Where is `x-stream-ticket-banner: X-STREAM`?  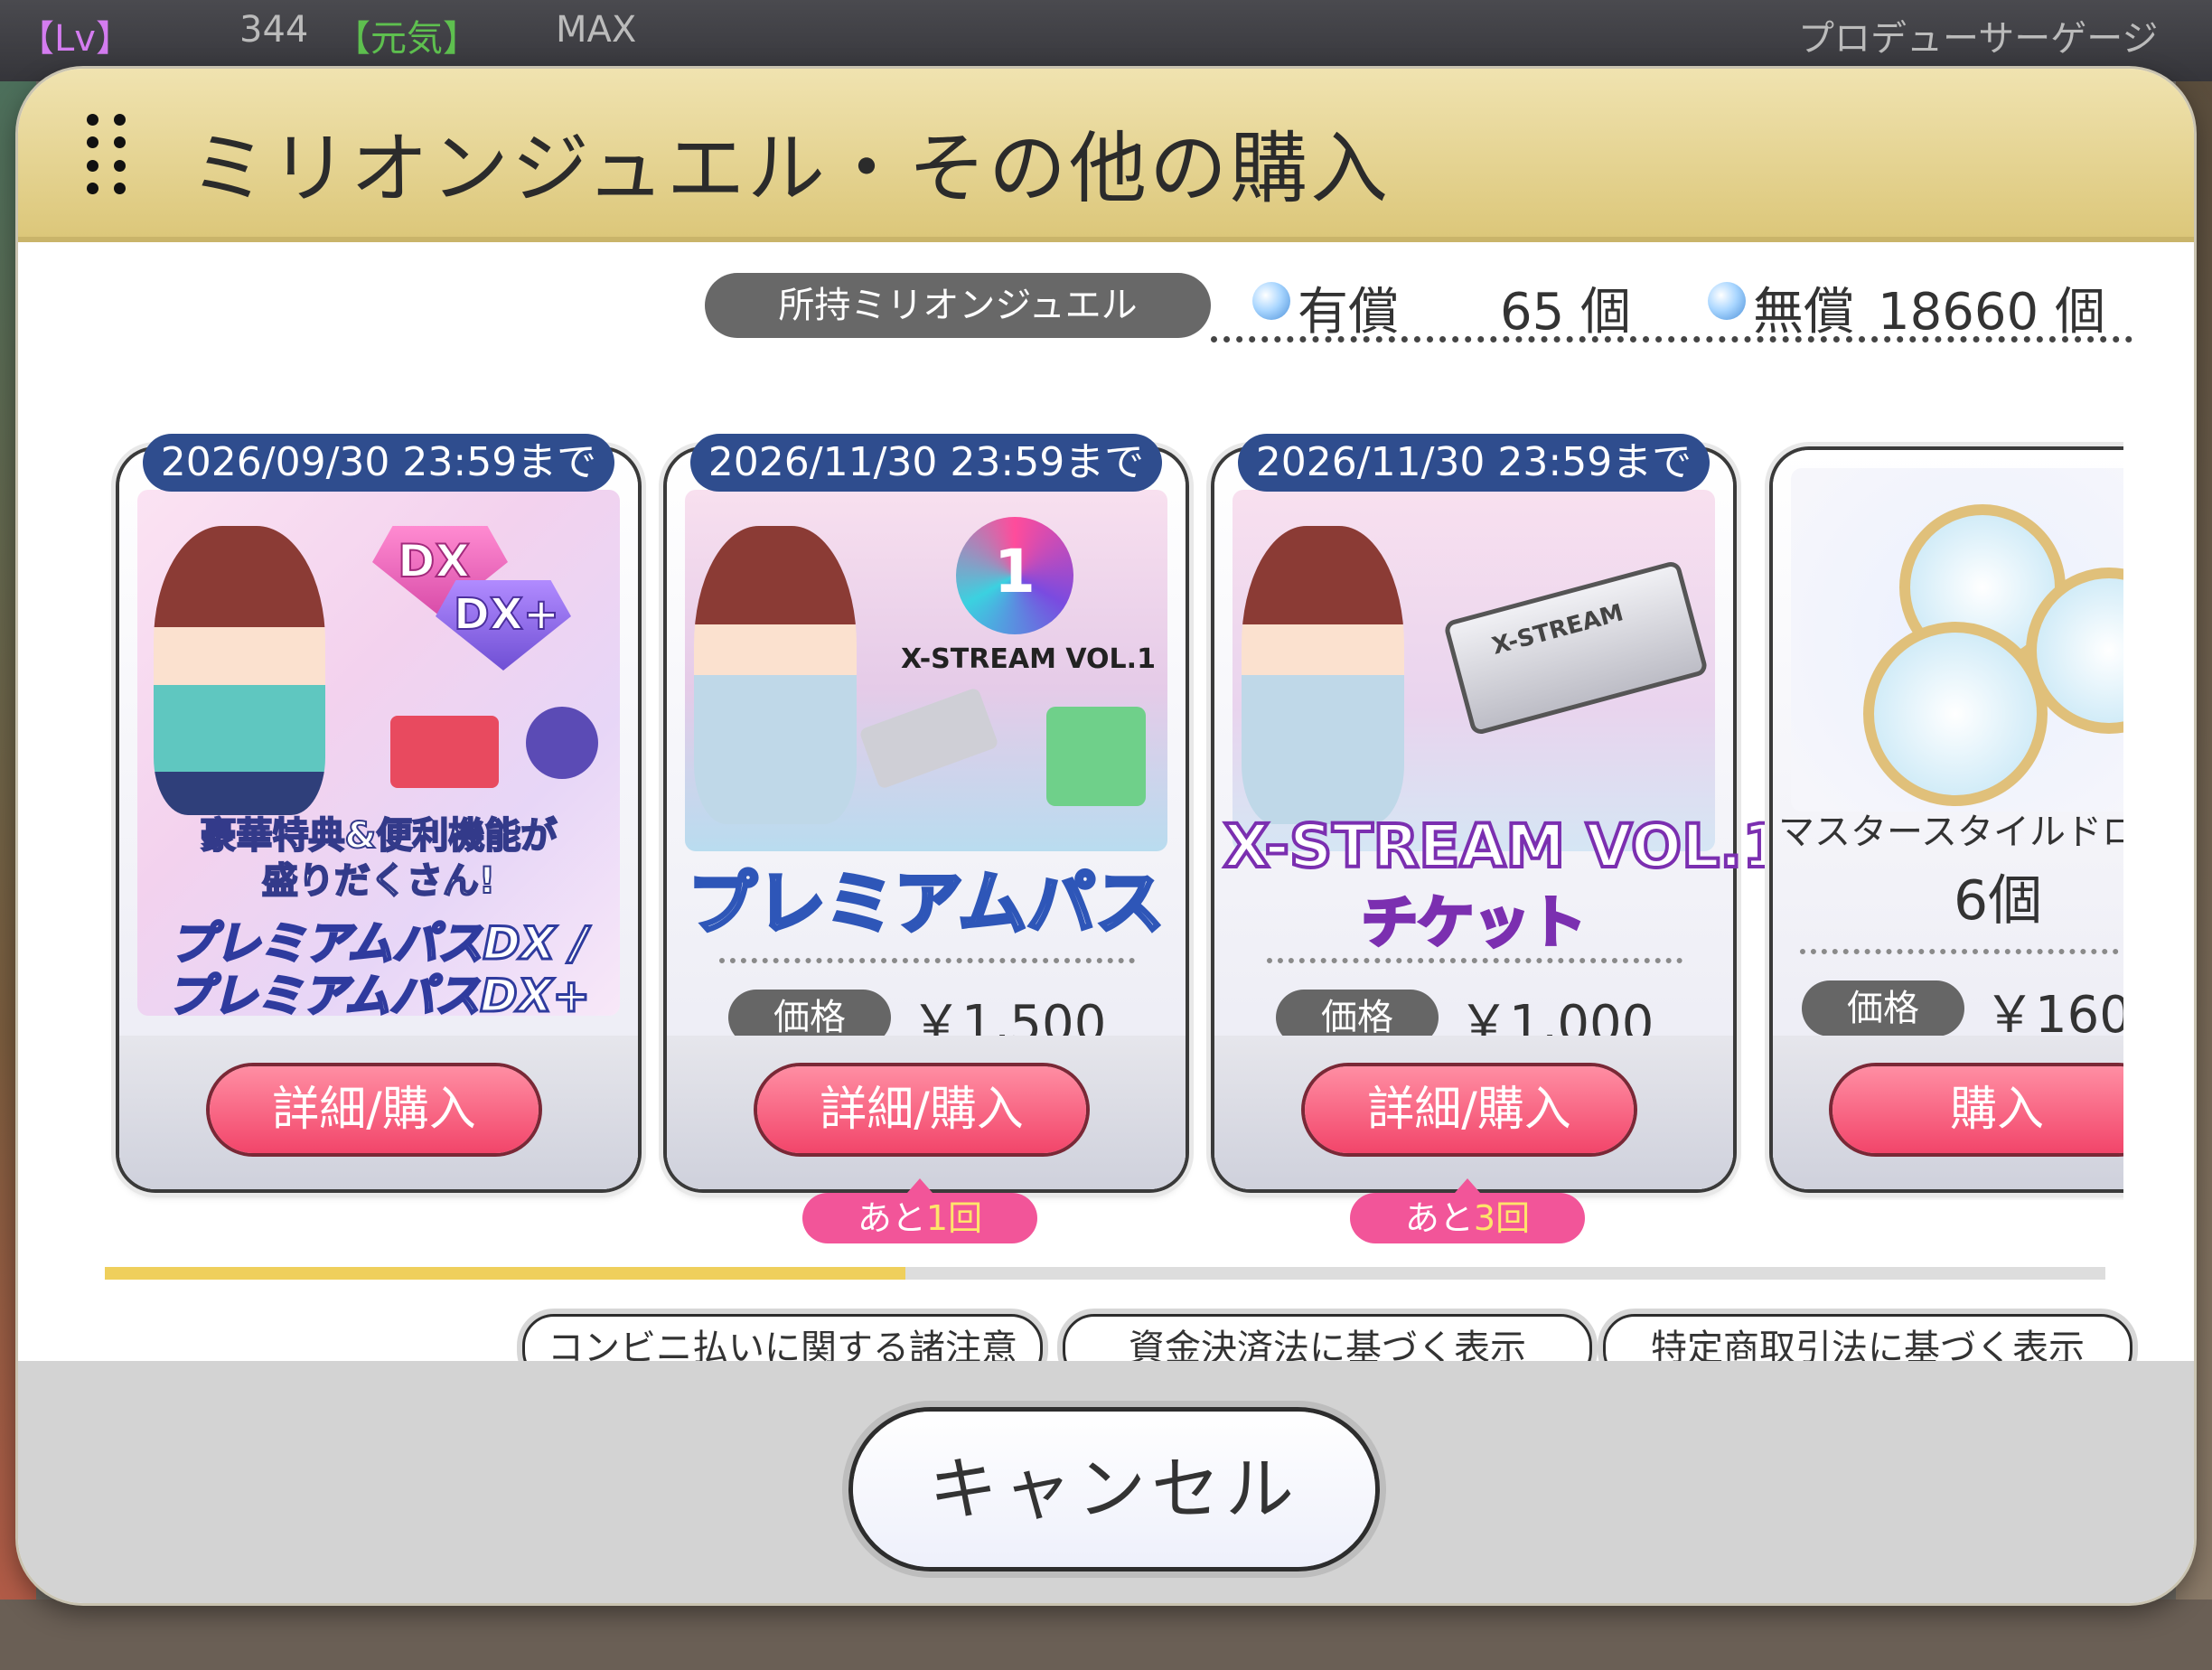
x-stream-ticket-banner: X-STREAM is located at coordinates (1474, 670).